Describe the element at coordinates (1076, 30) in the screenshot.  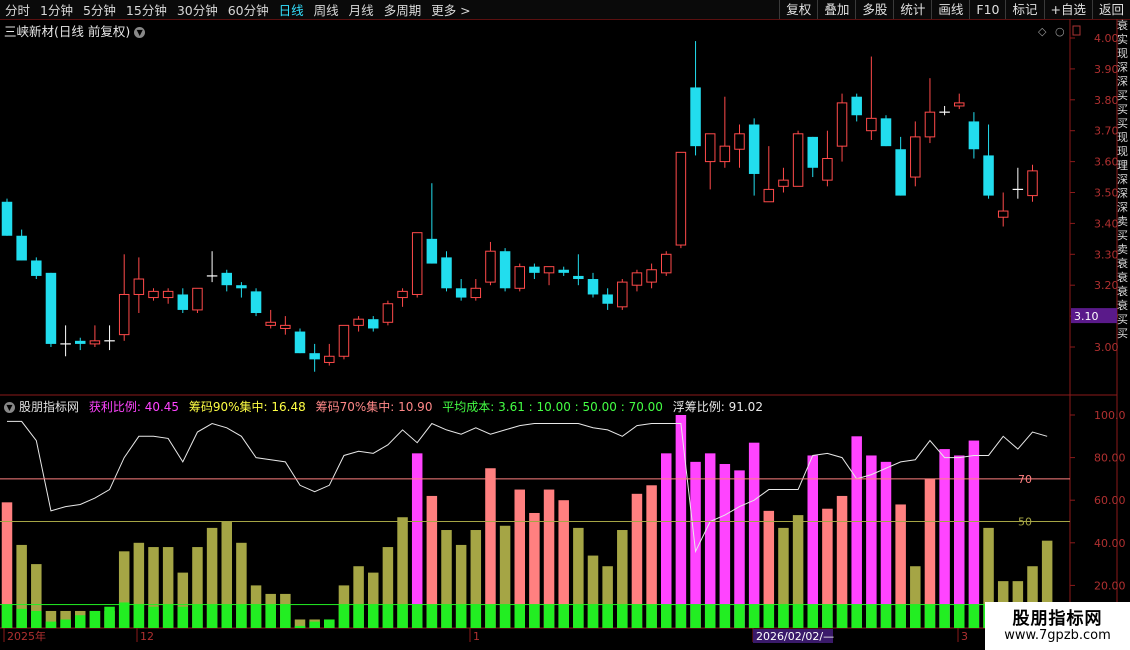
I see `panel-toggle-icon` at that location.